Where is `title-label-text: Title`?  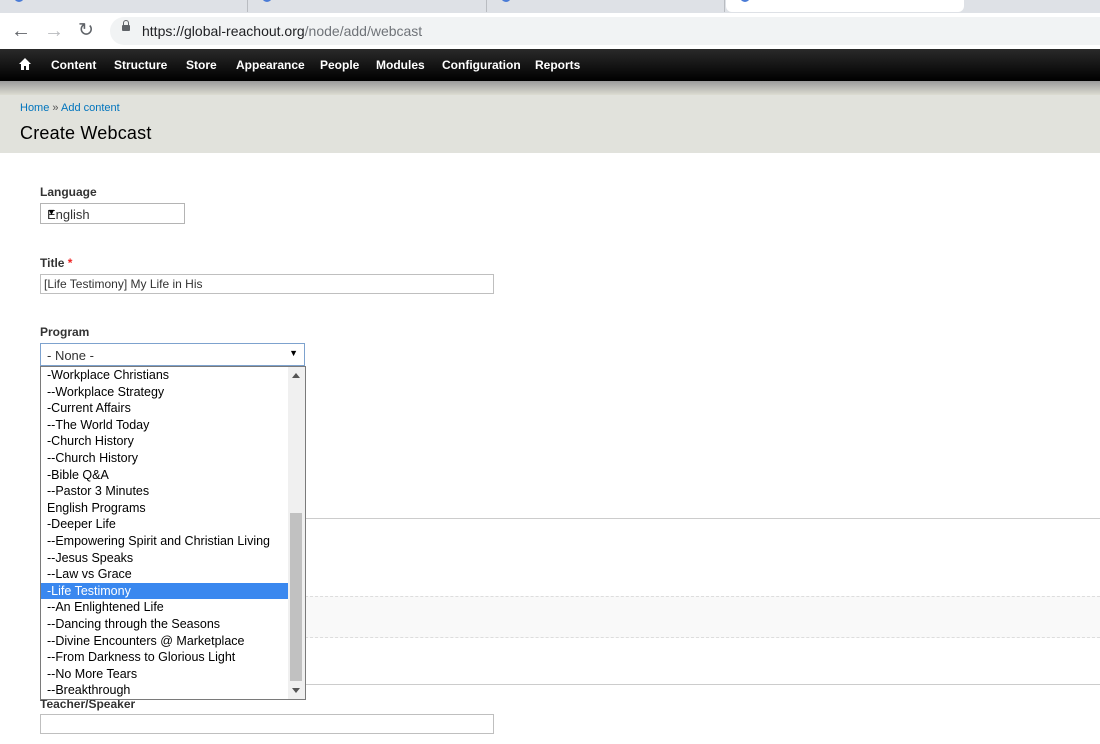
title-label-text: Title is located at coordinates (52, 263).